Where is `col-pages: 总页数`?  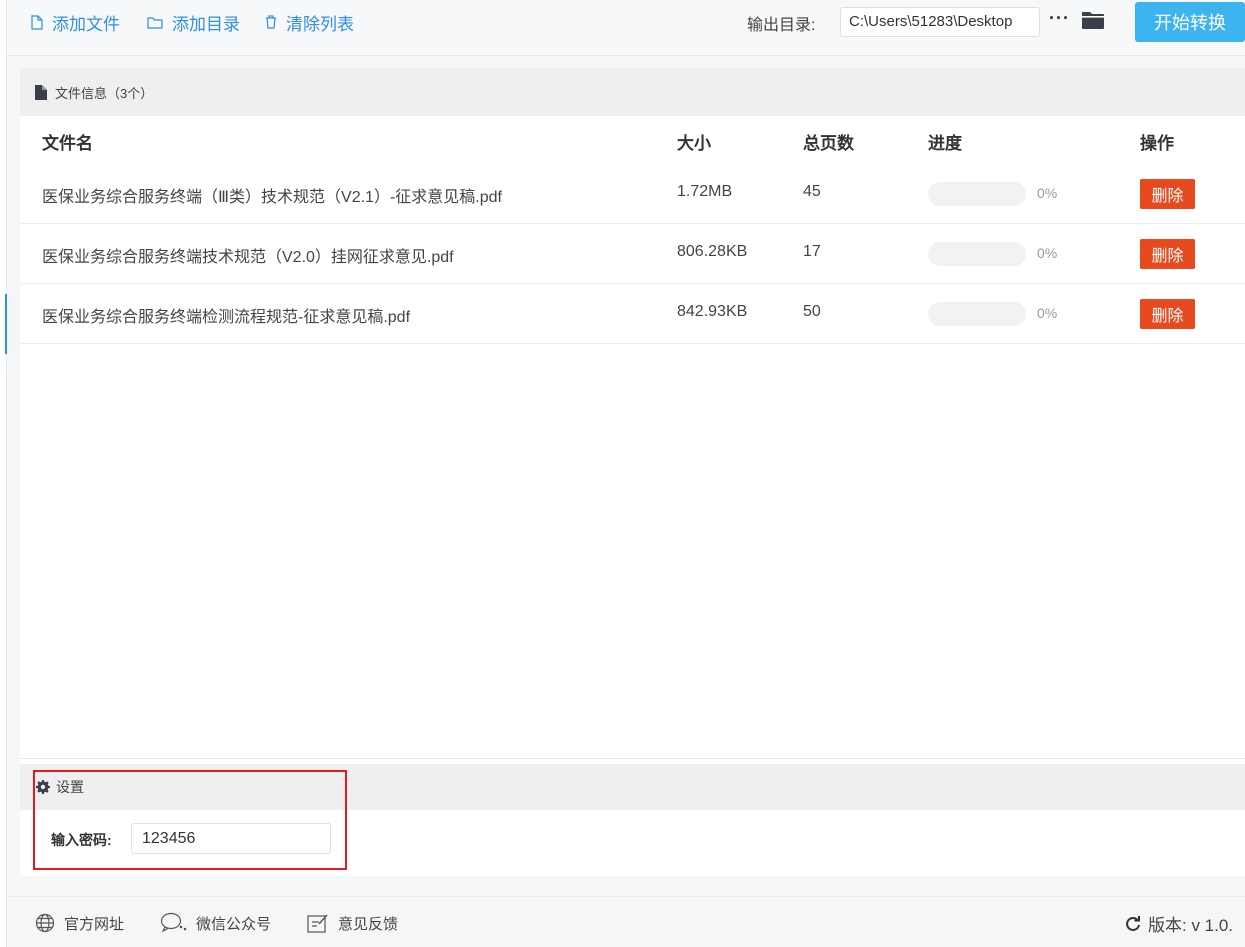
col-pages: 总页数 is located at coordinates (828, 143).